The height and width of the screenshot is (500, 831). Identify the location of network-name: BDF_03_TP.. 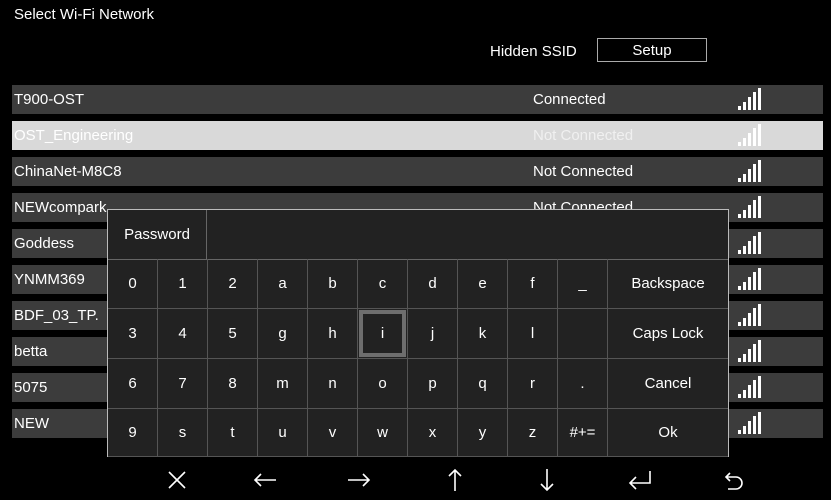
(56, 315).